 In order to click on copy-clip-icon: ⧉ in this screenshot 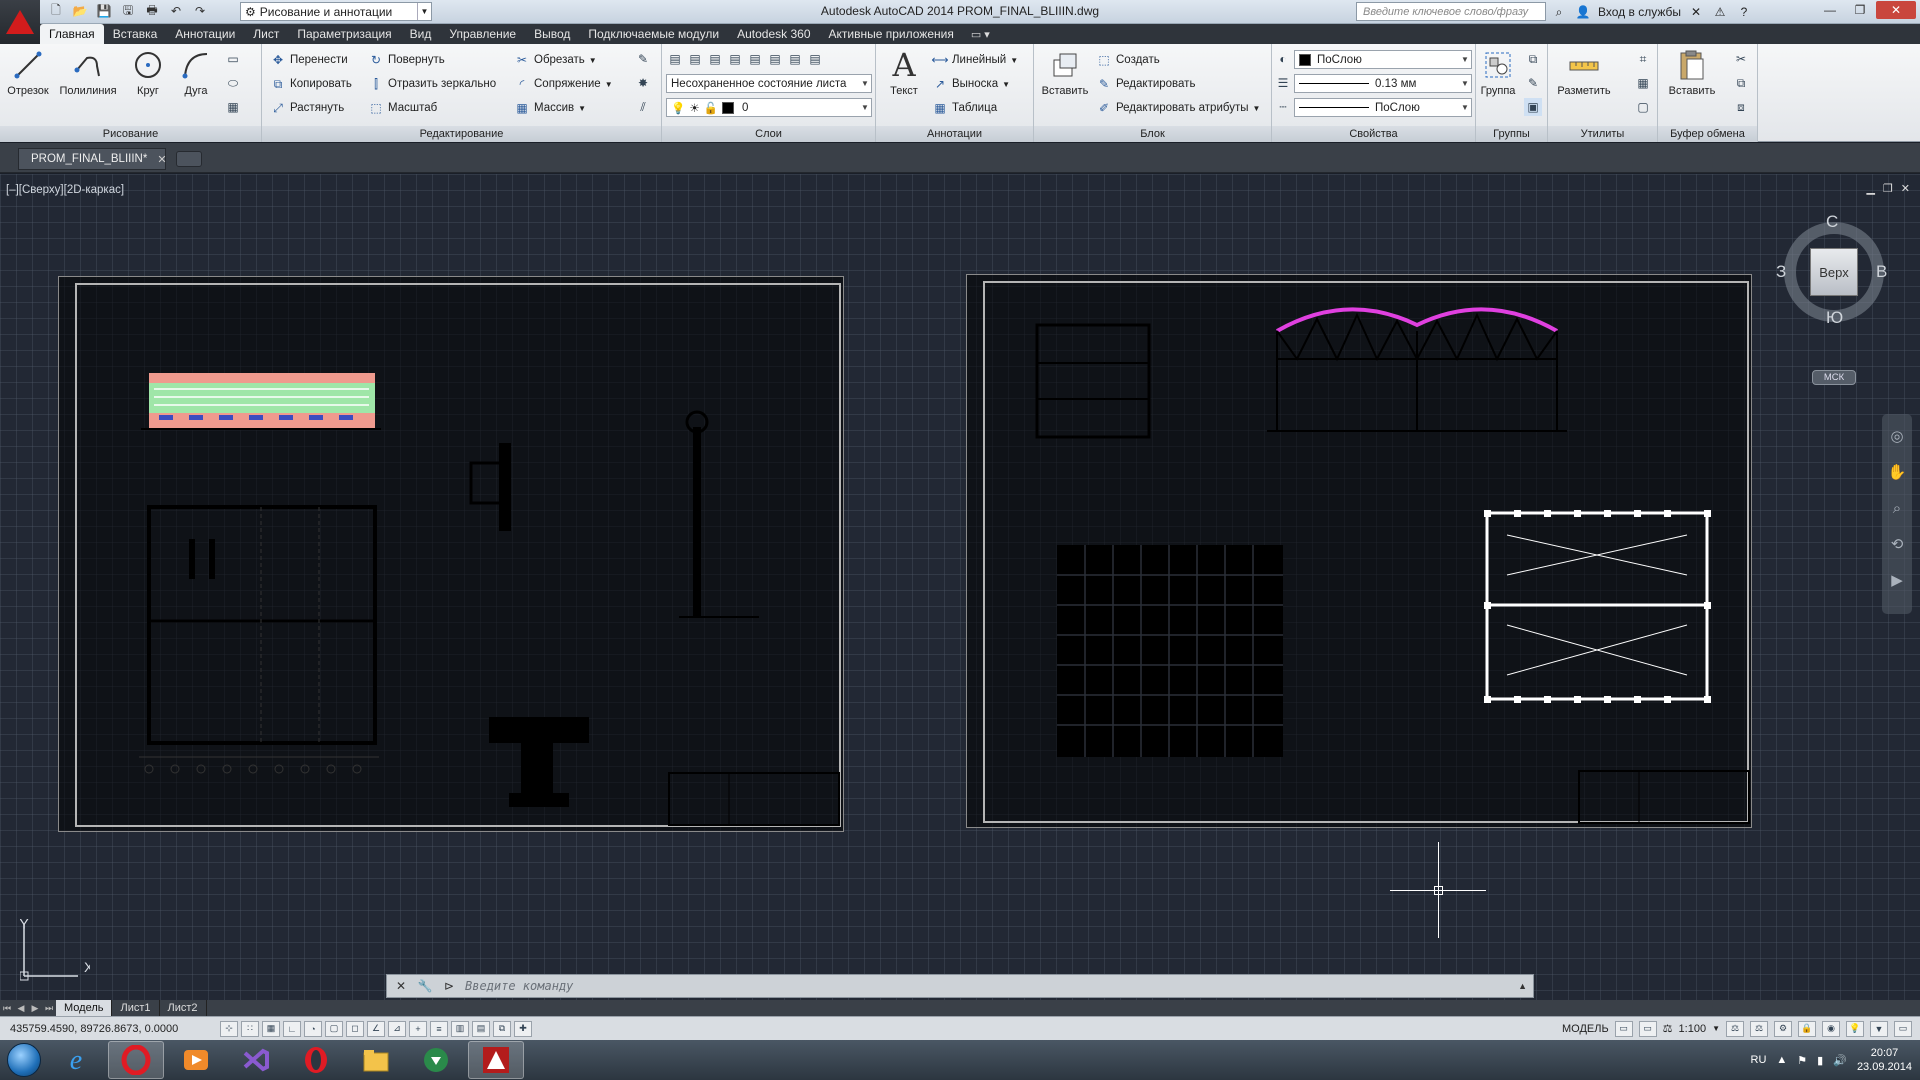, I will do `click(1741, 83)`.